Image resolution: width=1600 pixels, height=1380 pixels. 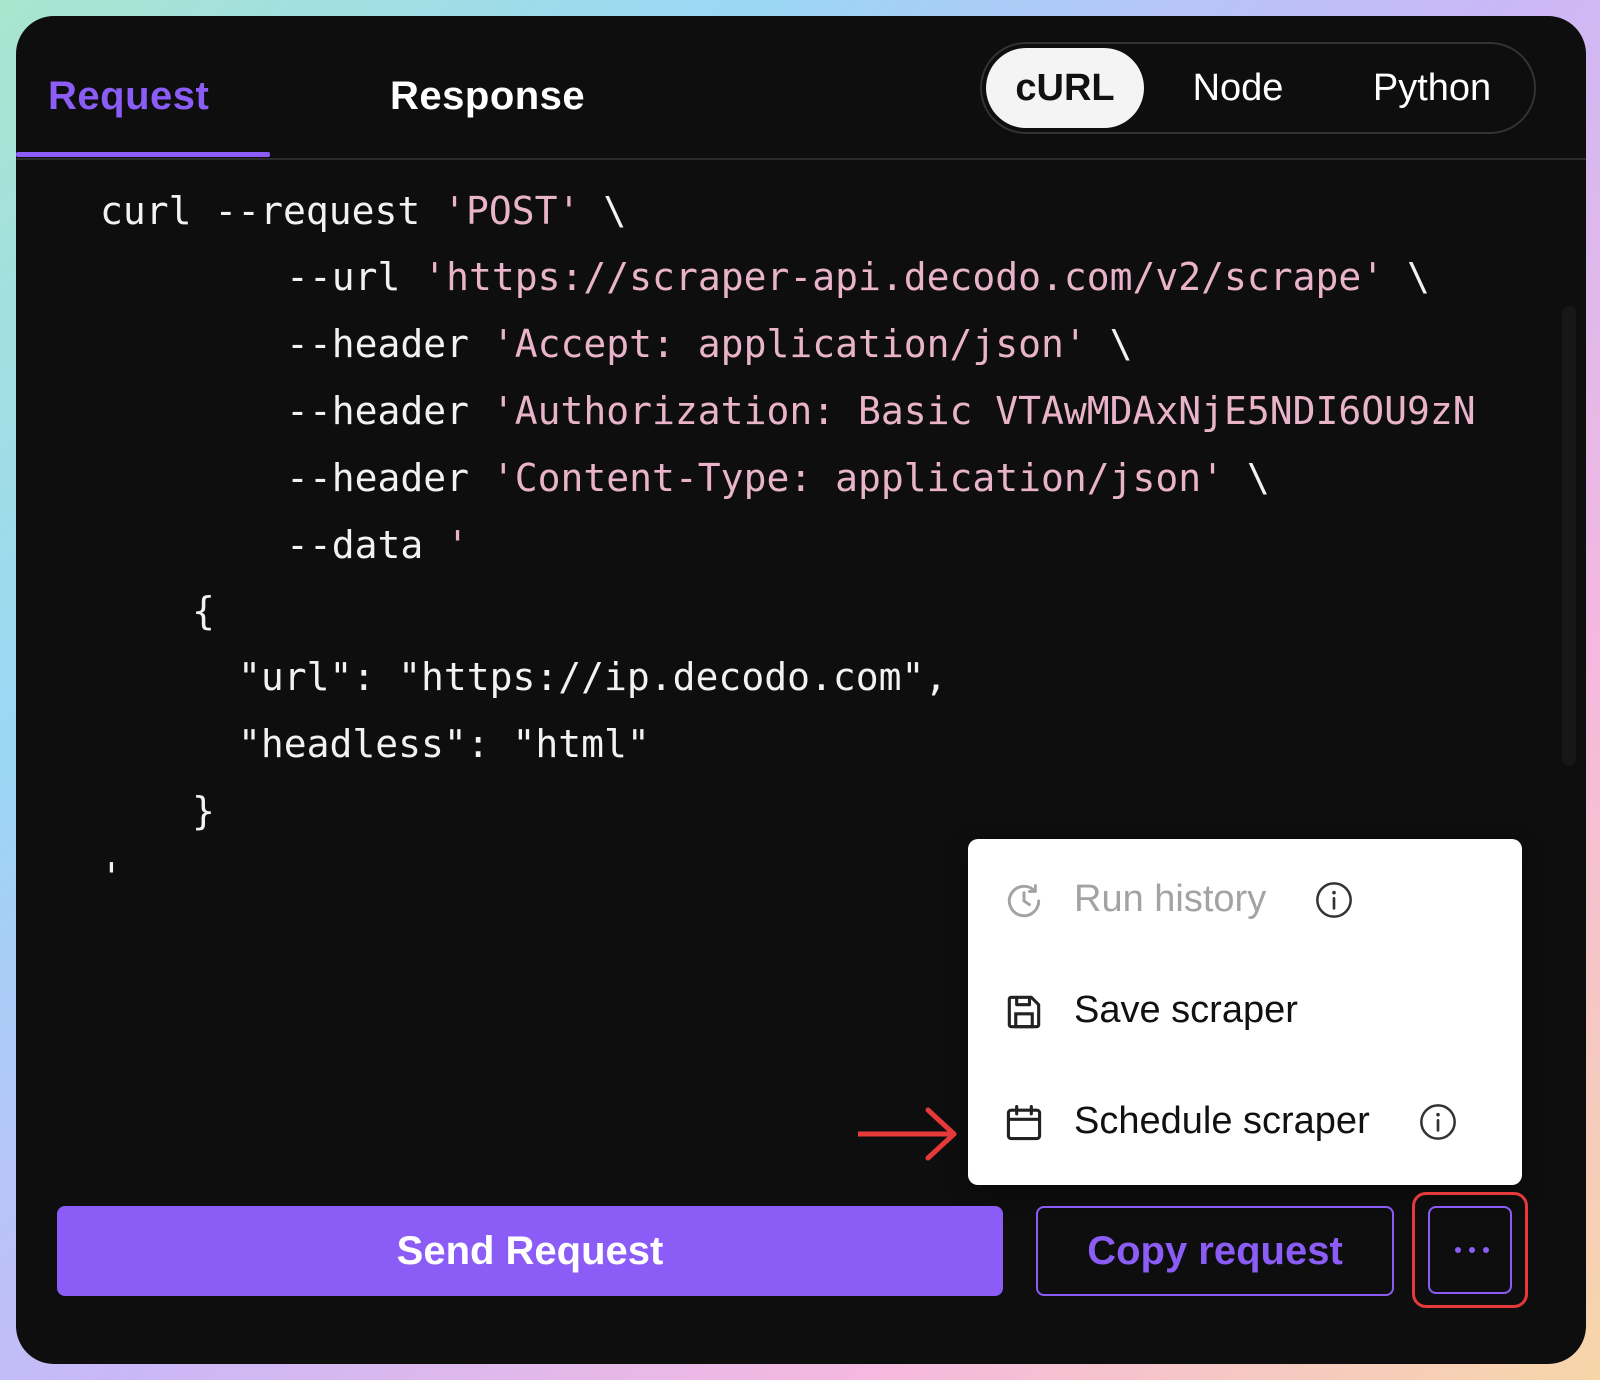 I want to click on menu-item-save-scraper: Save scraper, so click(x=1245, y=1010).